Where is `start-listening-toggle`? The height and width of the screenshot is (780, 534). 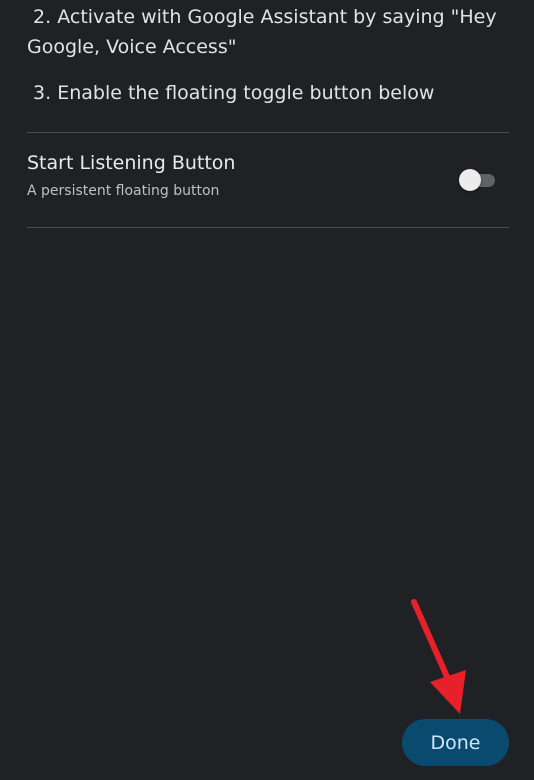 start-listening-toggle is located at coordinates (477, 180).